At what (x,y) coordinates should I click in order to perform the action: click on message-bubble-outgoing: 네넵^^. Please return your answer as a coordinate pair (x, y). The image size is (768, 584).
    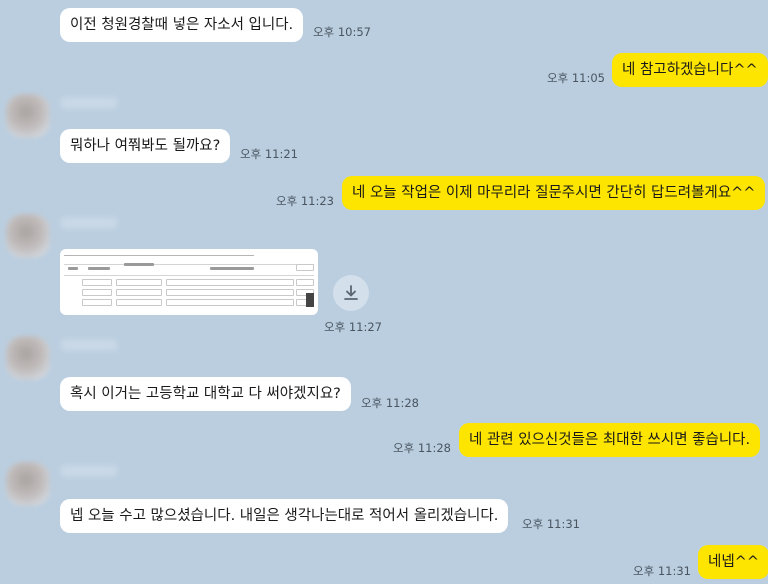
    Looking at the image, I should click on (733, 562).